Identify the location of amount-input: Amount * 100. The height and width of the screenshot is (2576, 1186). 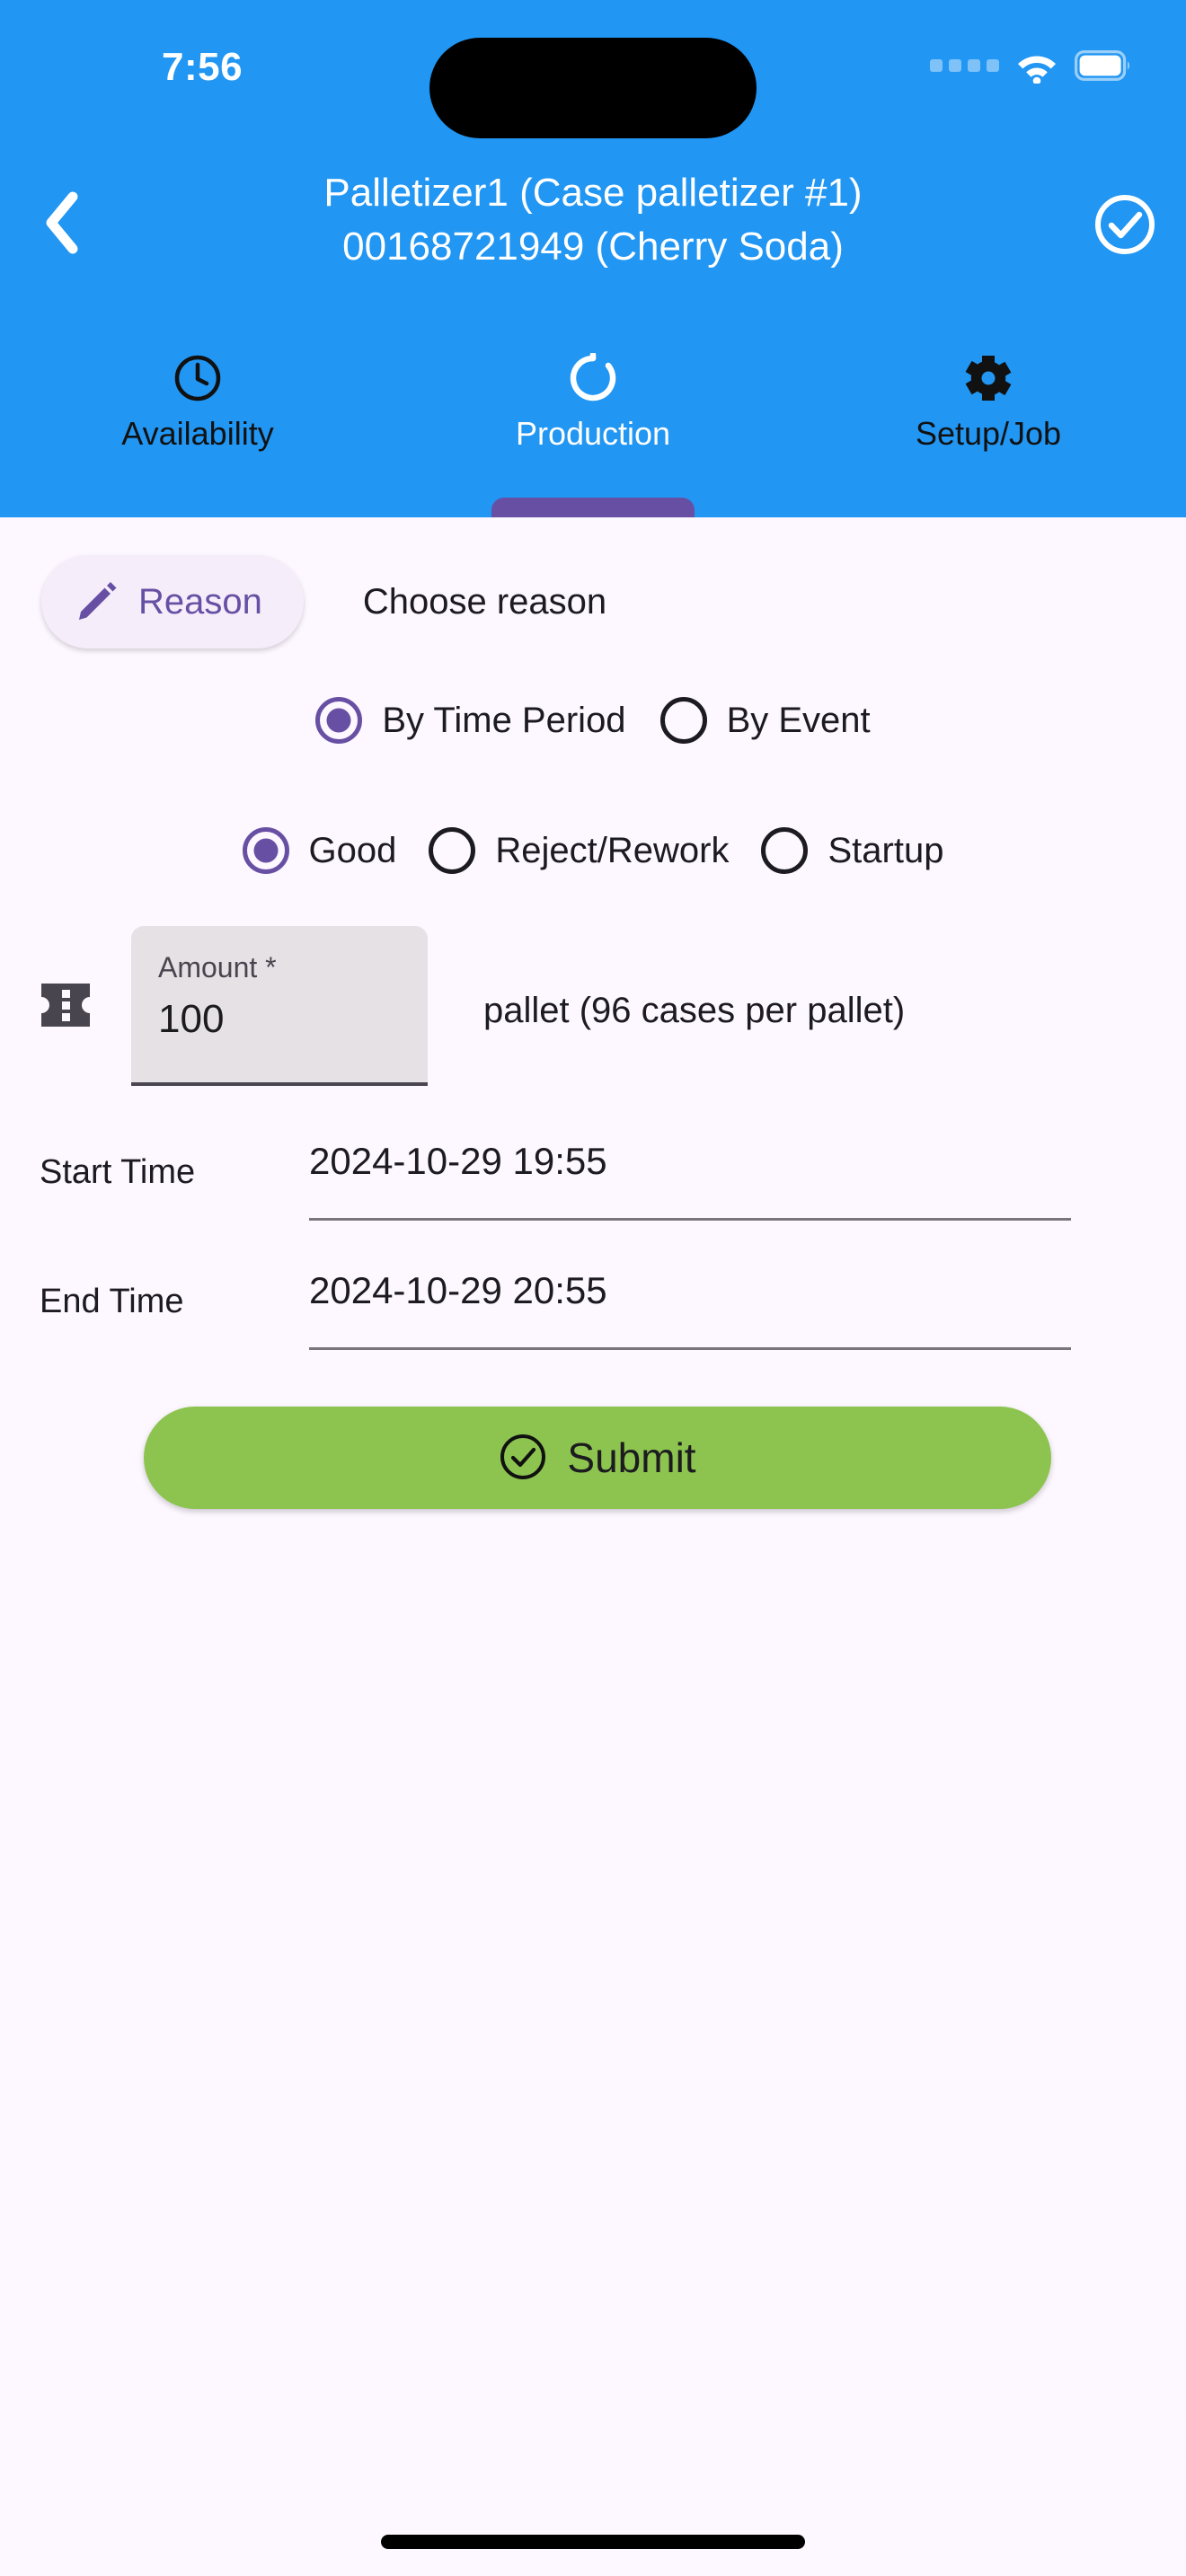
(279, 1006).